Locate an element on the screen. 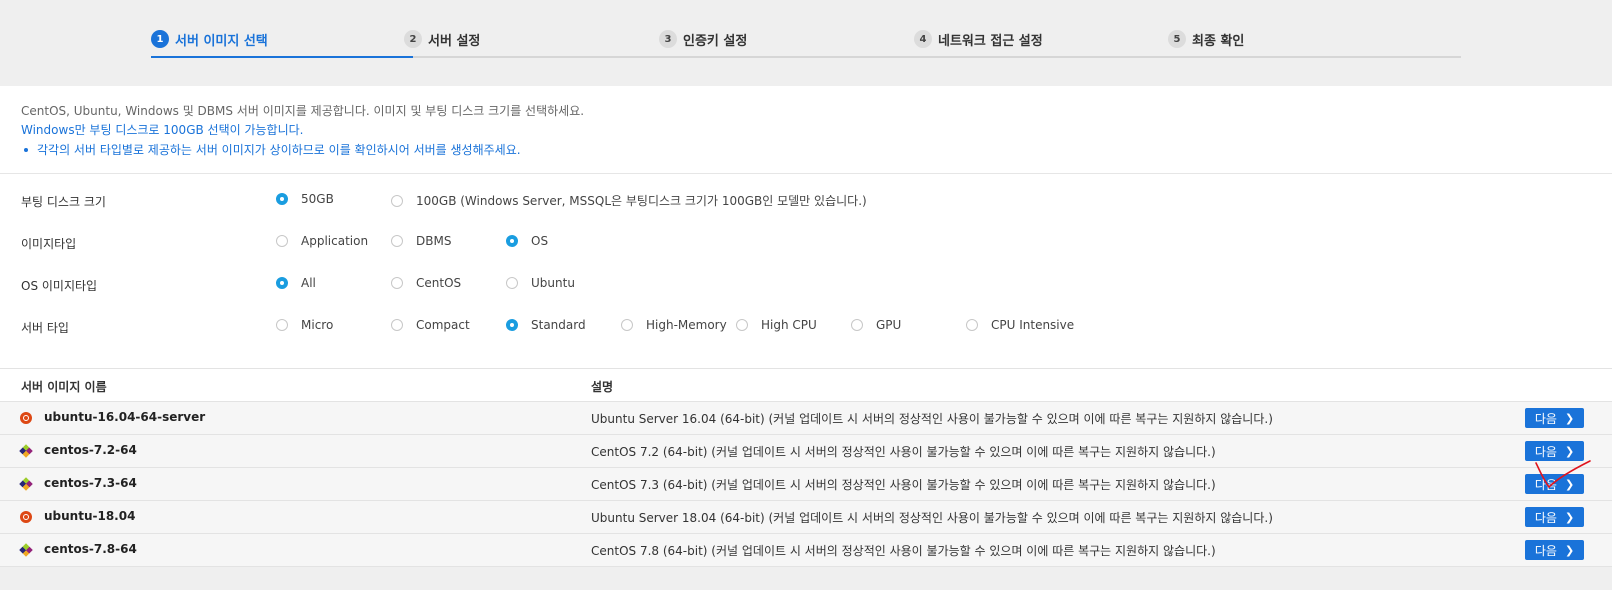  radio-label: High-Memory is located at coordinates (686, 325).